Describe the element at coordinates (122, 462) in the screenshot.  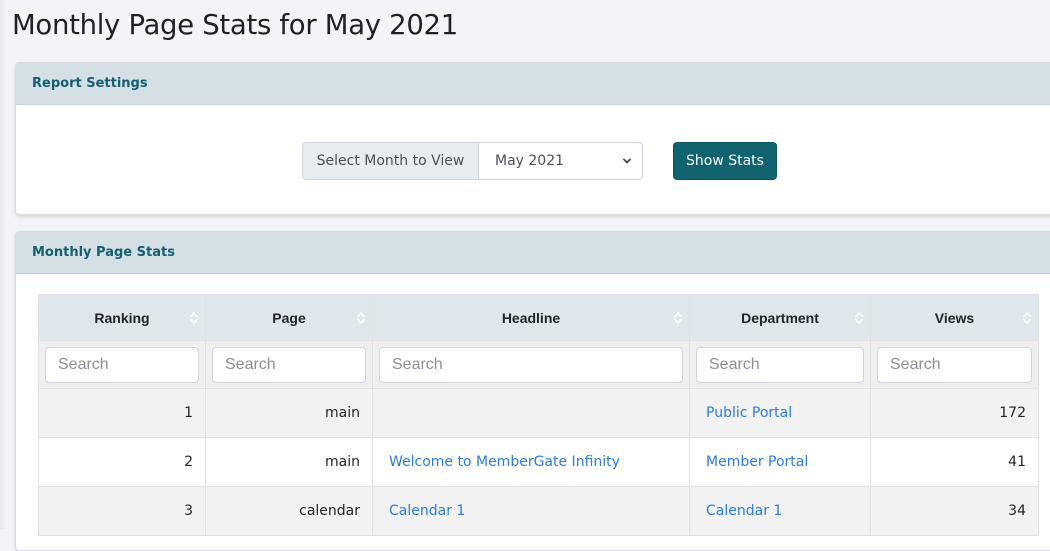
I see `cell-ranking: 2` at that location.